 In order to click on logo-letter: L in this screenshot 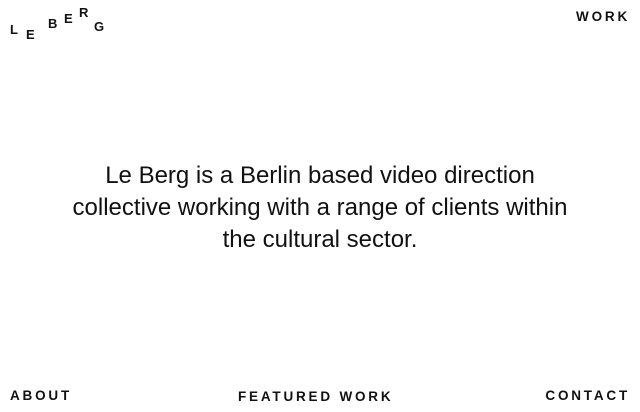, I will do `click(14, 29)`.